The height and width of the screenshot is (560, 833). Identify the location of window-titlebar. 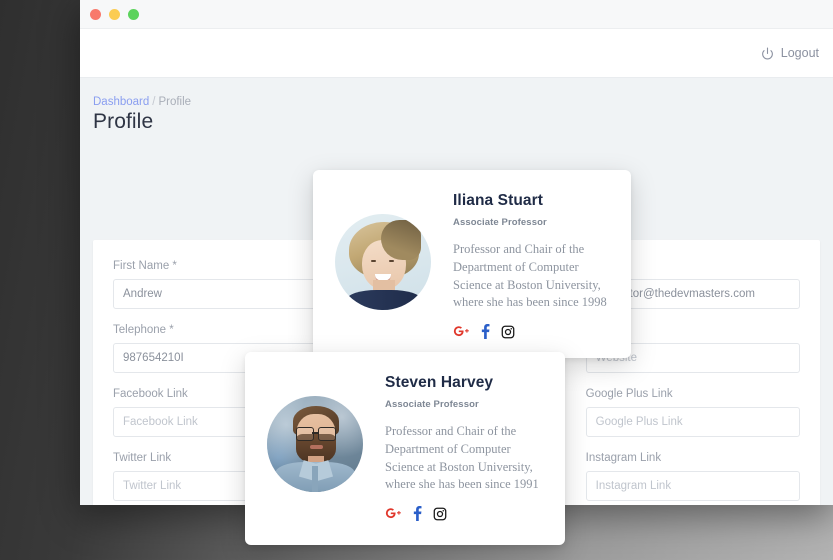
(456, 14).